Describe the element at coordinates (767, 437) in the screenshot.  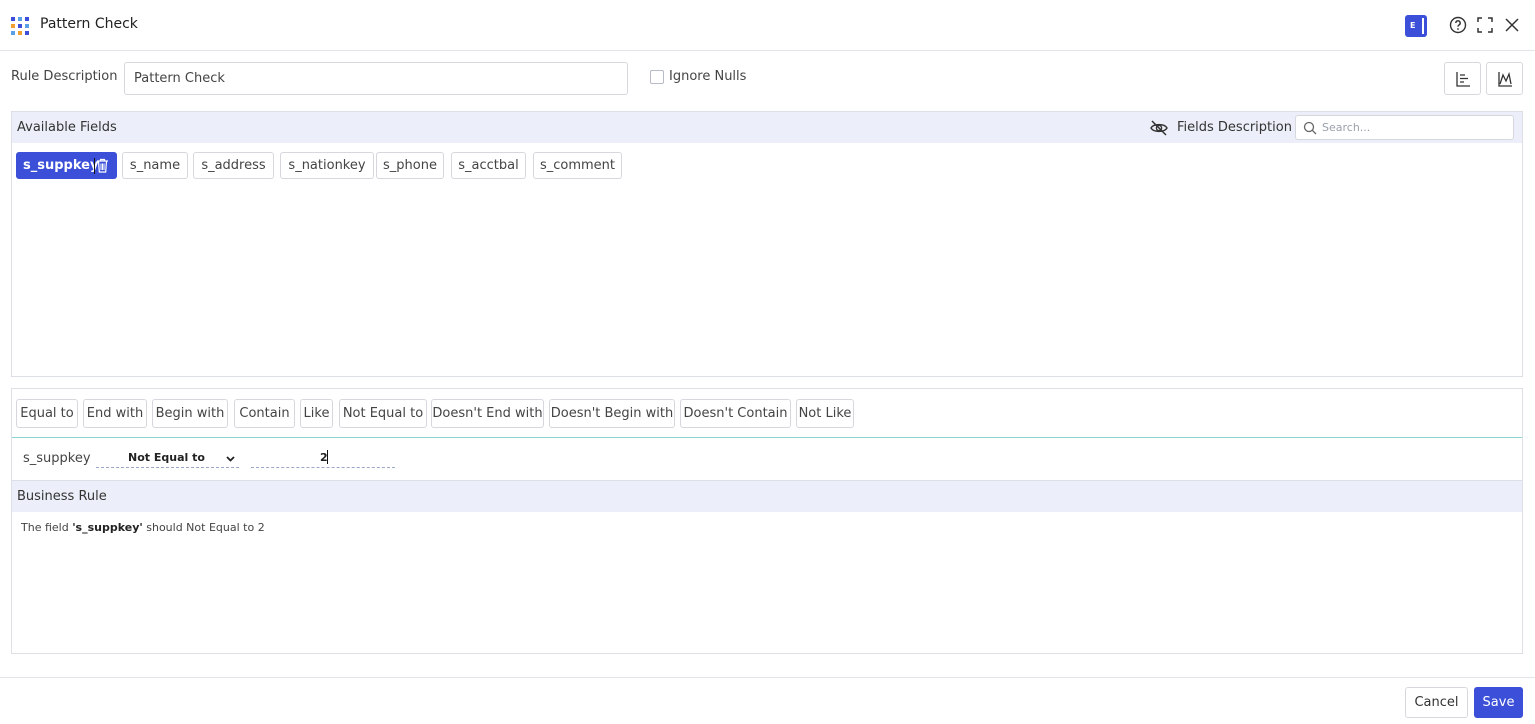
I see `section-divider` at that location.